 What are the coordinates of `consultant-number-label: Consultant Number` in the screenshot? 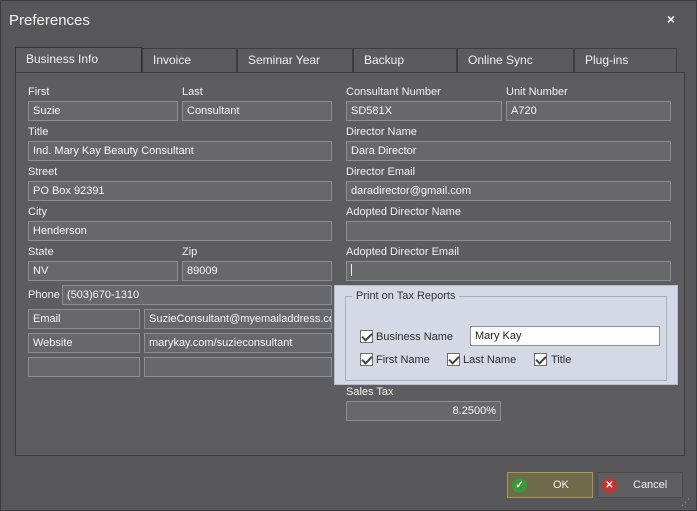 It's located at (393, 92).